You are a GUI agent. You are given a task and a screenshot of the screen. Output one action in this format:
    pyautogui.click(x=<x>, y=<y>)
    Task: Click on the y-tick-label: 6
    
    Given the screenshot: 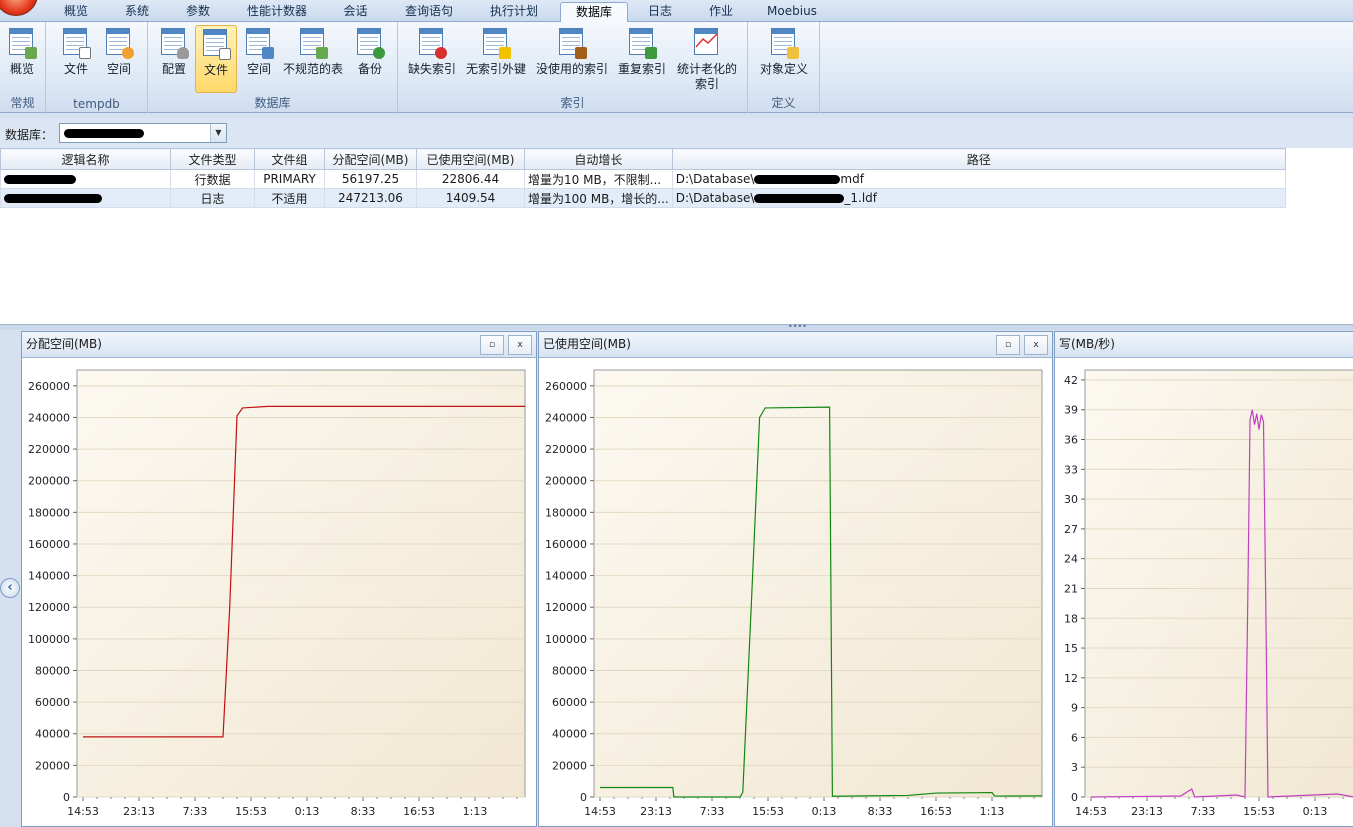 What is the action you would take?
    pyautogui.click(x=1074, y=737)
    